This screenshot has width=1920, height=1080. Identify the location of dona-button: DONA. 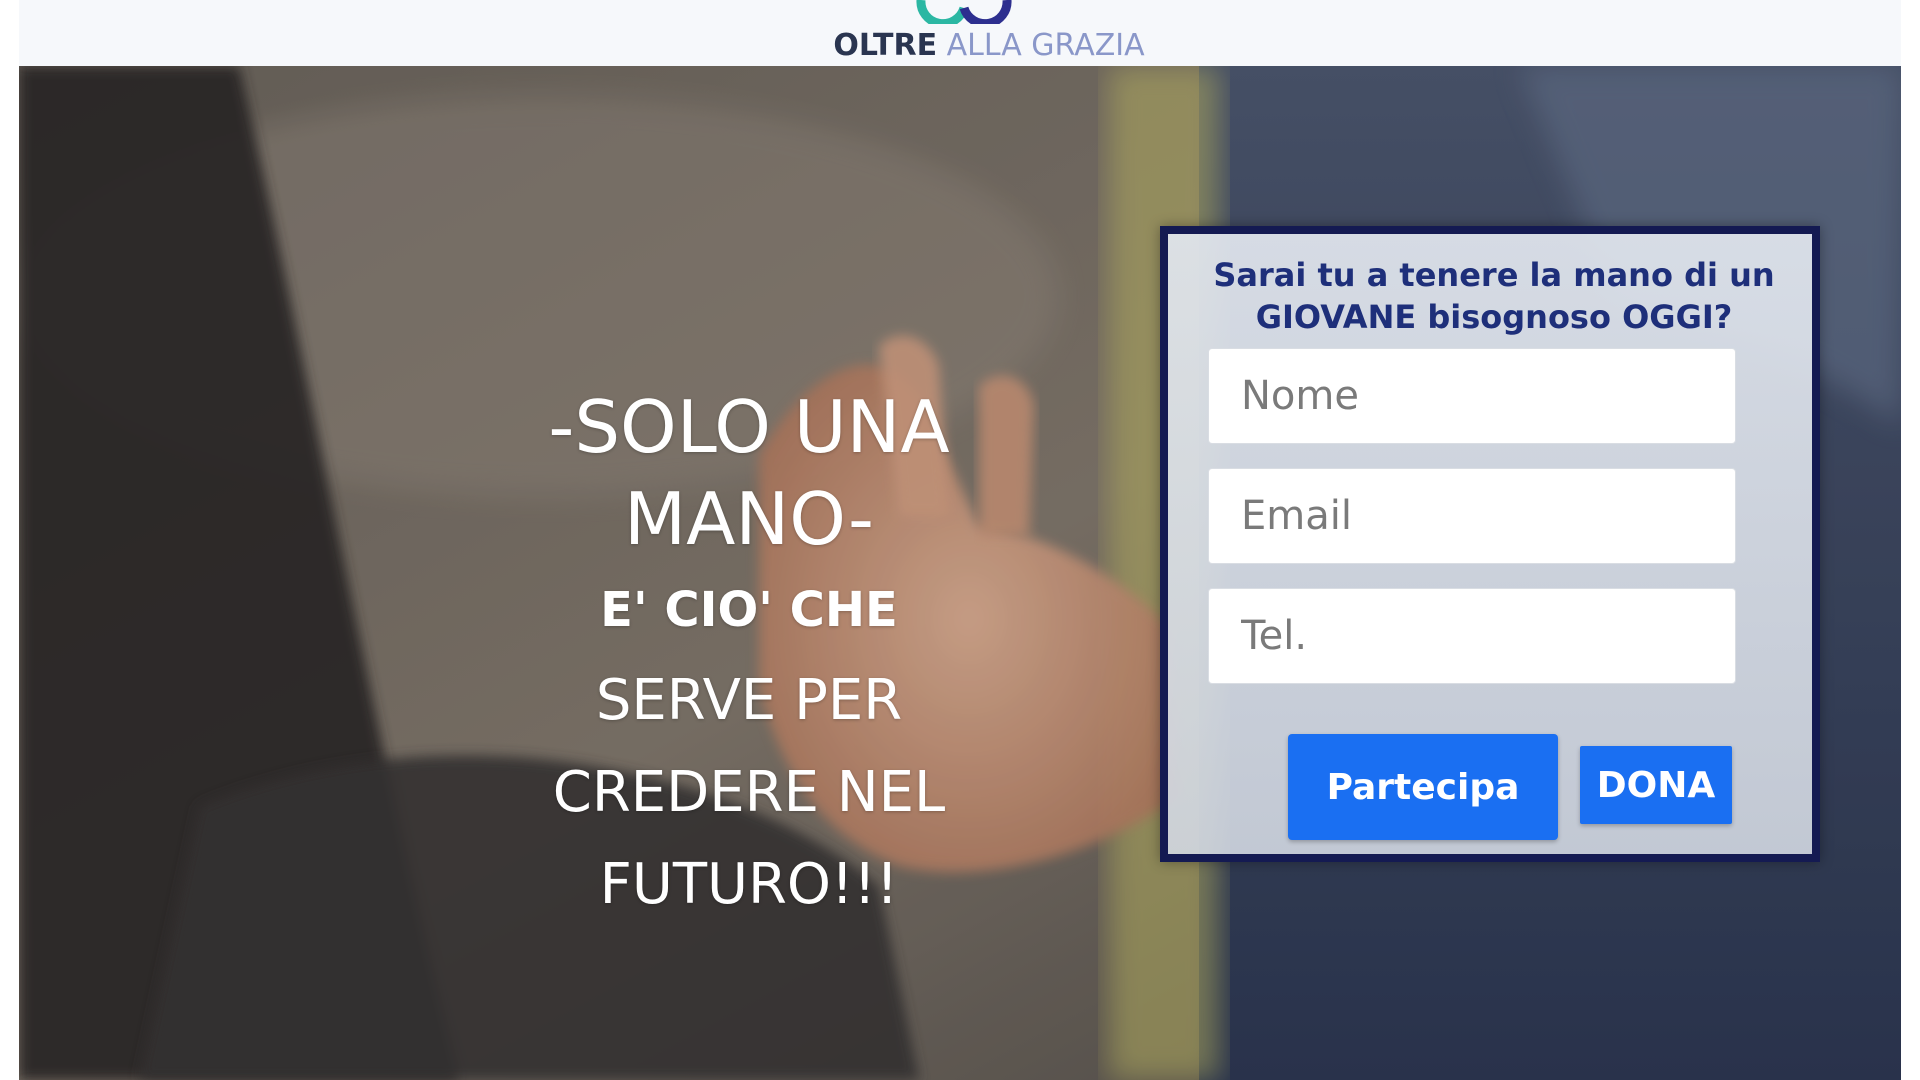
(1656, 785).